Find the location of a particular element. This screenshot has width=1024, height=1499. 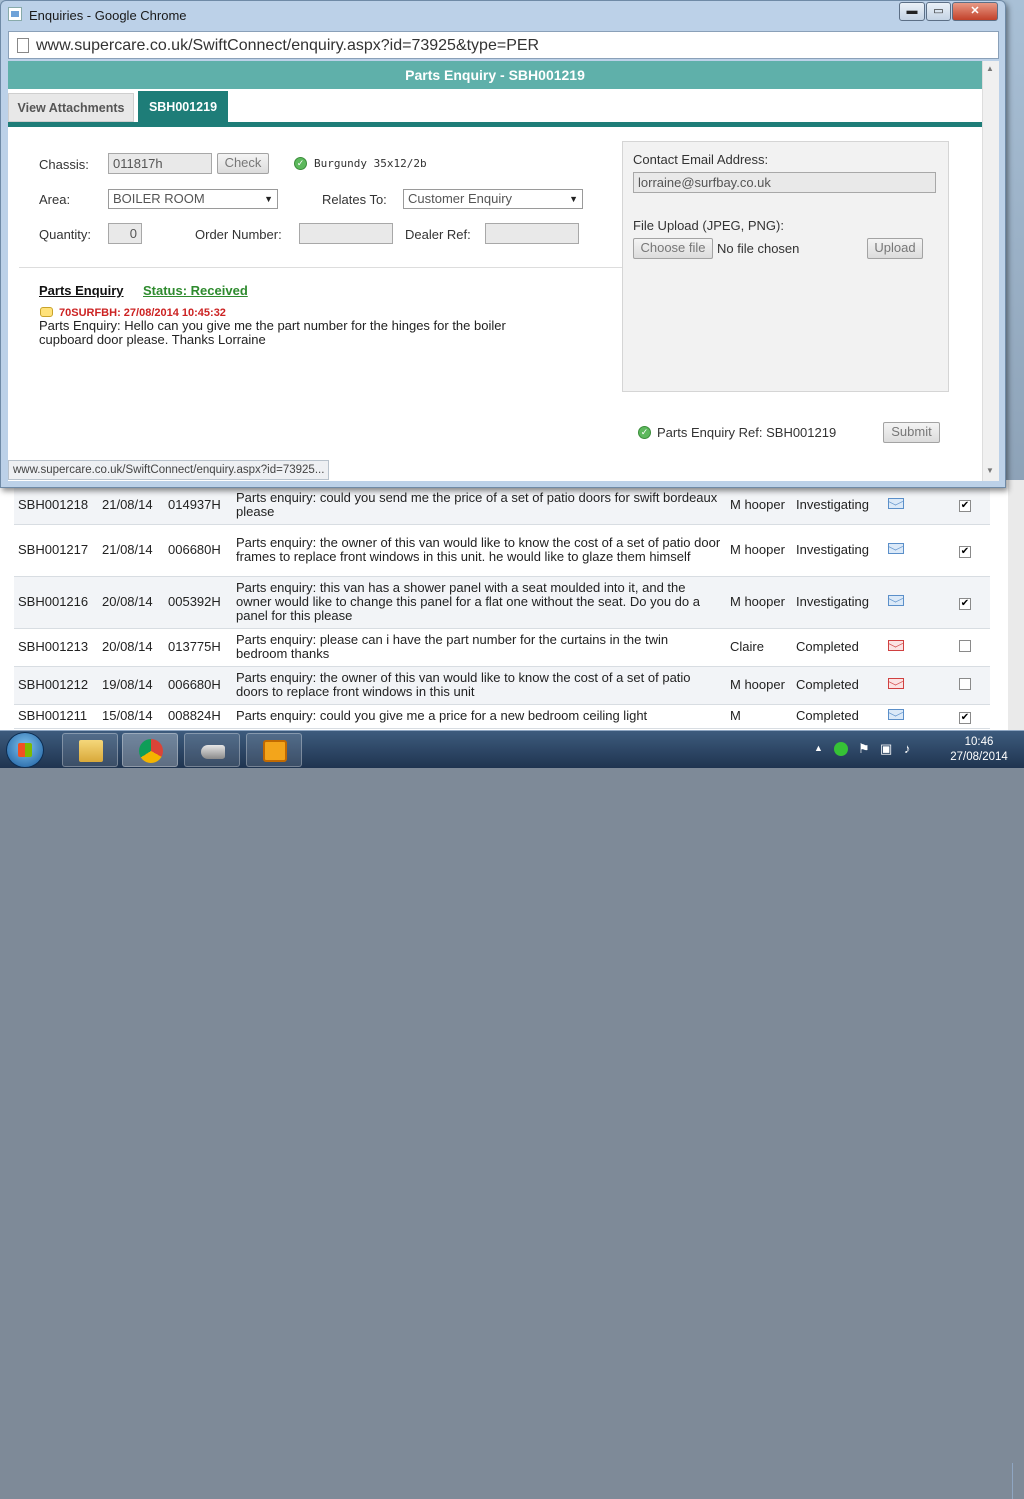

order-number-label: Order Number: is located at coordinates (238, 234).